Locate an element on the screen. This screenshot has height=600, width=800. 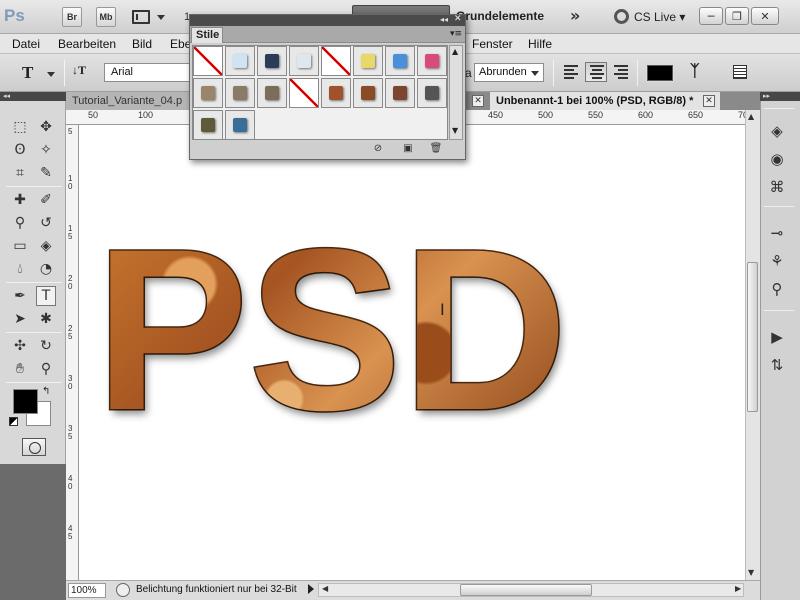
minimize-button: ─ is located at coordinates (711, 16).